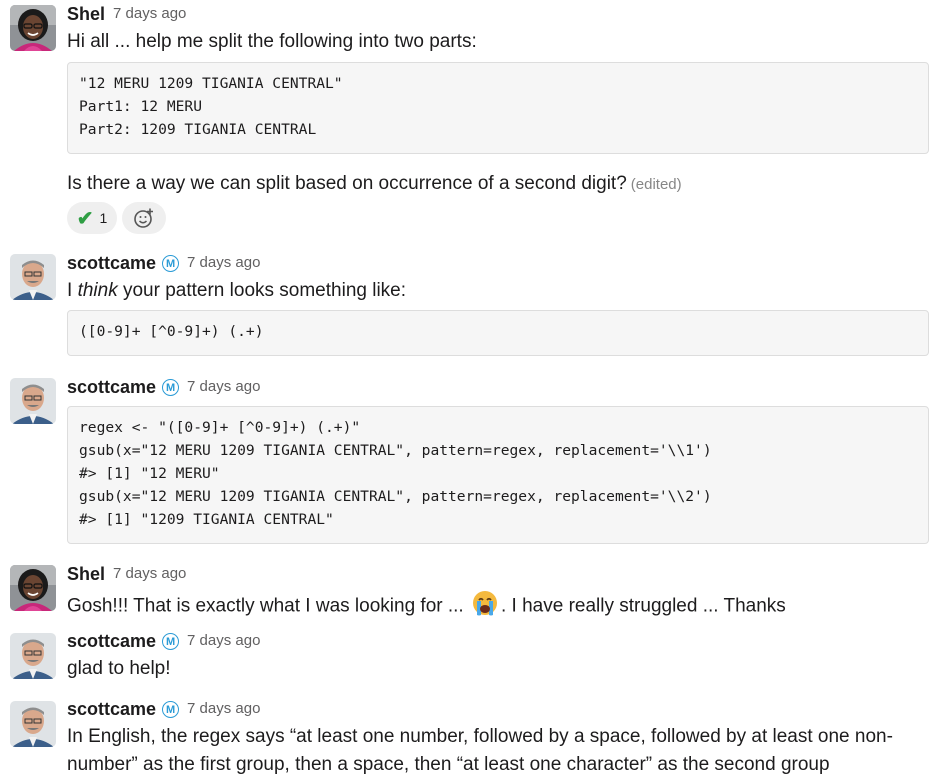 This screenshot has width=940, height=779. I want to click on code-line: ([0-9]+ [^0-9]+) (.+), so click(171, 331).